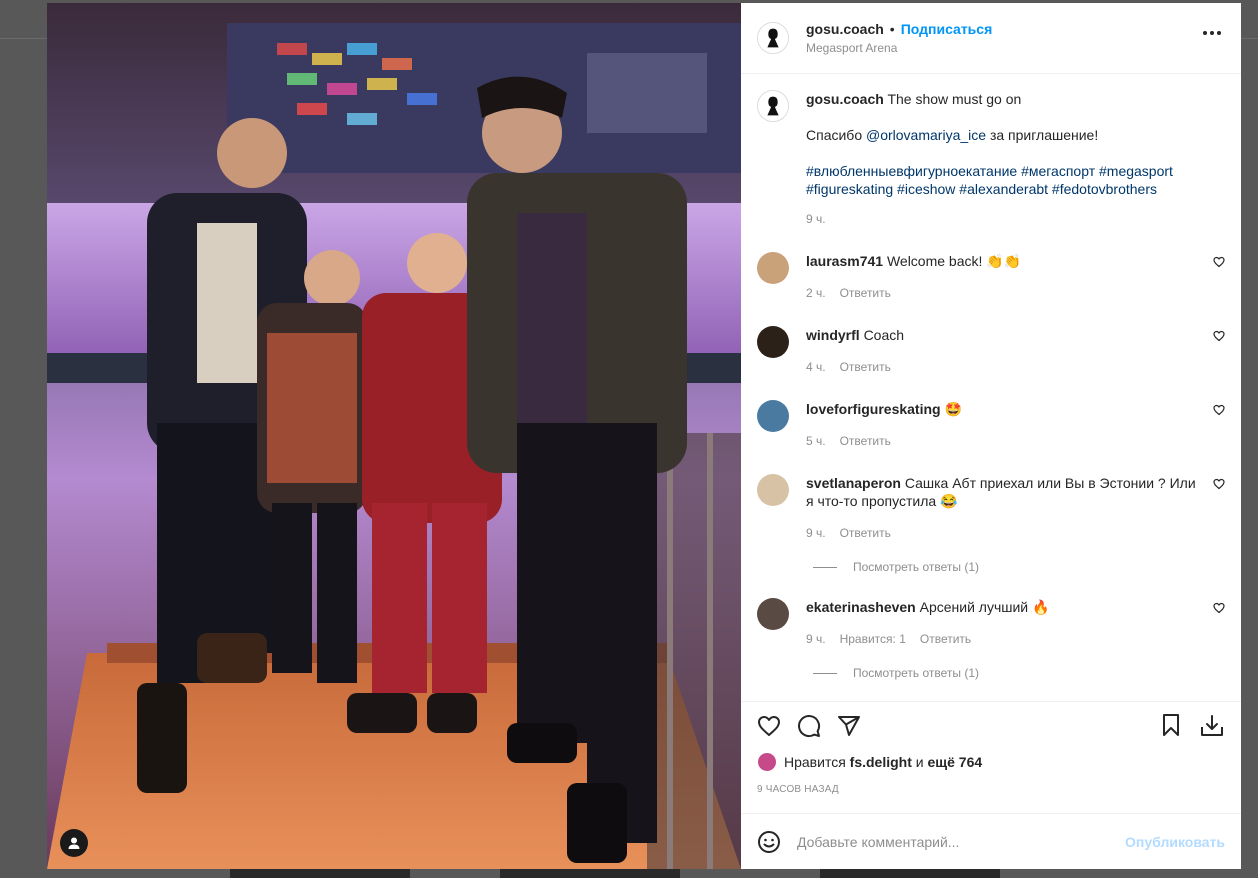 This screenshot has width=1258, height=878. I want to click on liked-count-link: ещё 764, so click(955, 762).